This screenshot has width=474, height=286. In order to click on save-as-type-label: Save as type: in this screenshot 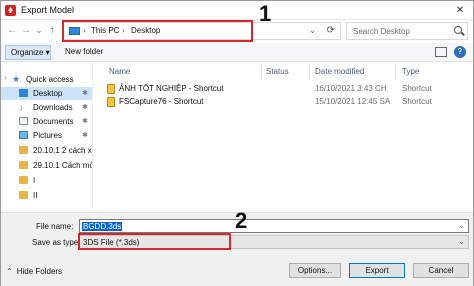, I will do `click(56, 242)`.